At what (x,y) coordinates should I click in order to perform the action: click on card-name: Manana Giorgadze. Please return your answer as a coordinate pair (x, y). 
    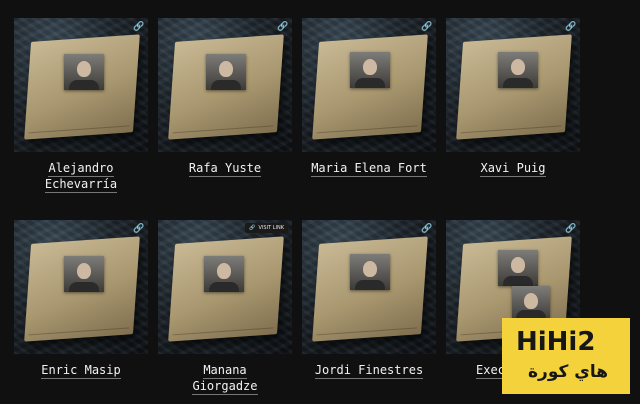
    Looking at the image, I should click on (225, 378).